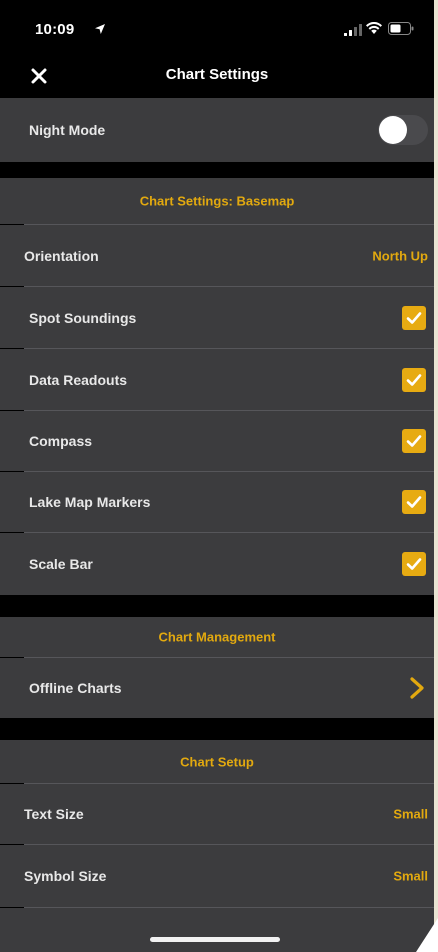 This screenshot has width=438, height=952. What do you see at coordinates (427, 935) in the screenshot?
I see `photo-corner` at bounding box center [427, 935].